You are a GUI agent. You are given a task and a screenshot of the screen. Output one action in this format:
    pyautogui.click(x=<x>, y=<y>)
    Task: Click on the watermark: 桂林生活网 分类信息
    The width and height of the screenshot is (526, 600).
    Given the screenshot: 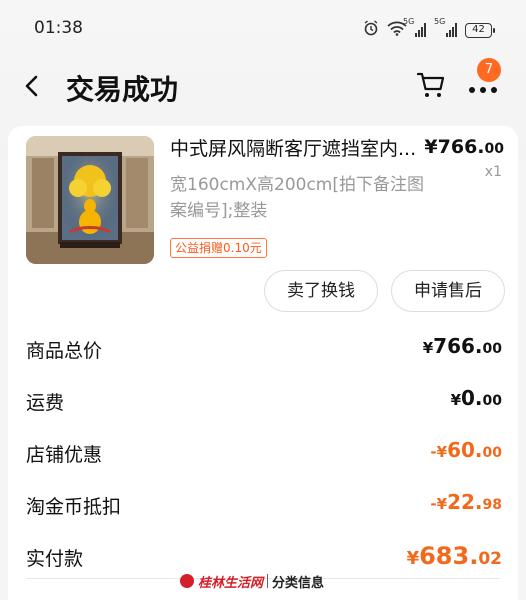 What is the action you would take?
    pyautogui.click(x=252, y=581)
    